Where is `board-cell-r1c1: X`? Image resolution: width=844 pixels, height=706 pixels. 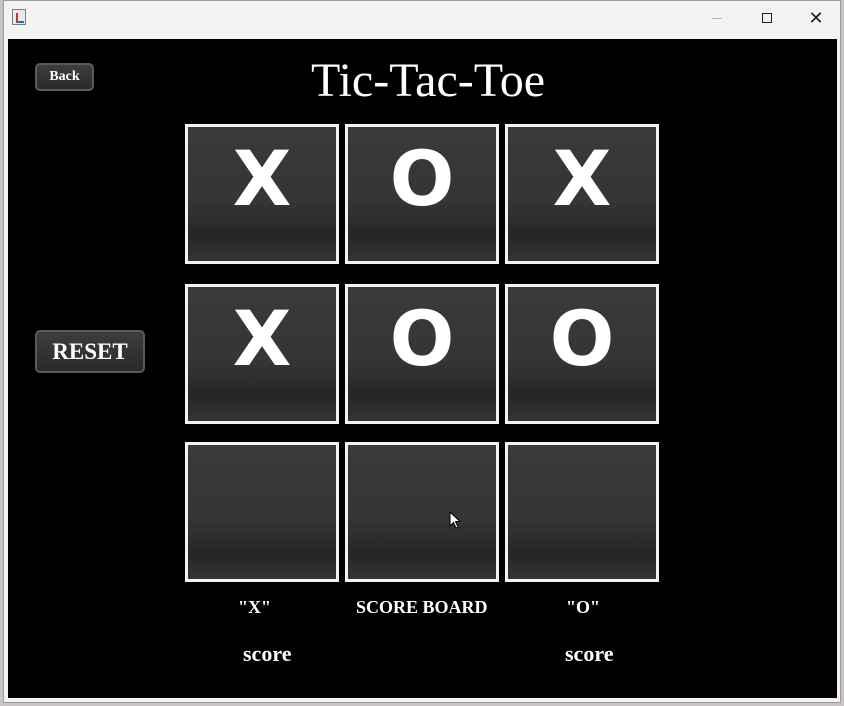
board-cell-r1c1: X is located at coordinates (262, 194).